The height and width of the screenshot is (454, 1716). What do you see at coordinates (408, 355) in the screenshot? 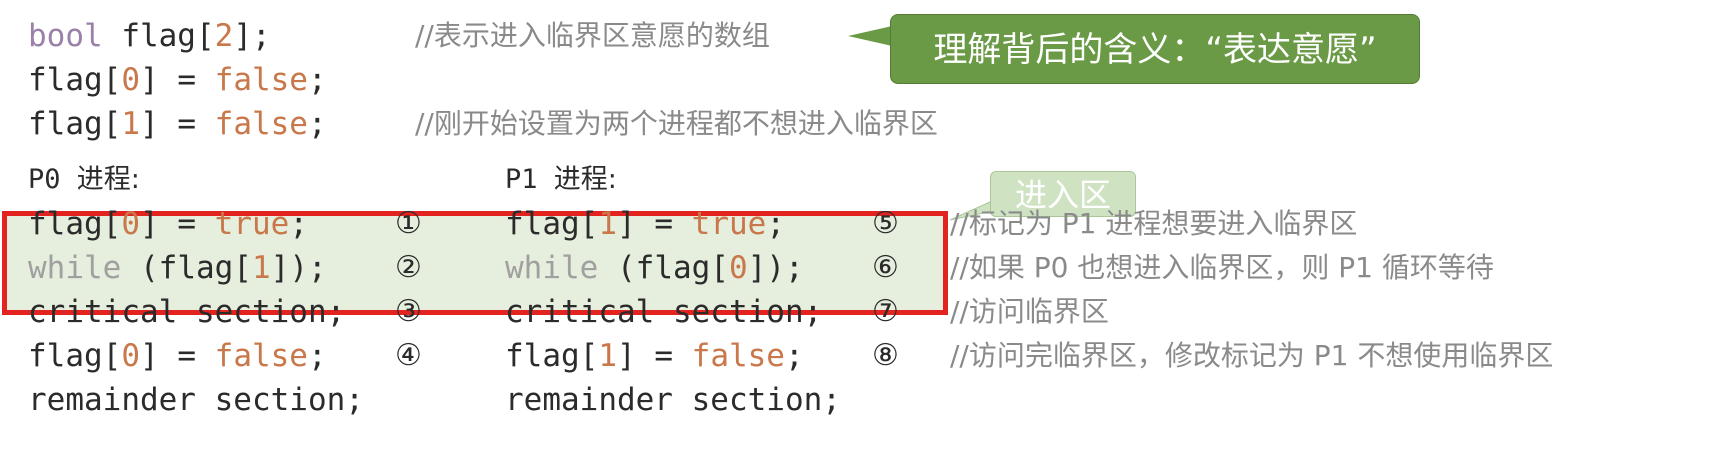
I see `p0-step-4: ④` at bounding box center [408, 355].